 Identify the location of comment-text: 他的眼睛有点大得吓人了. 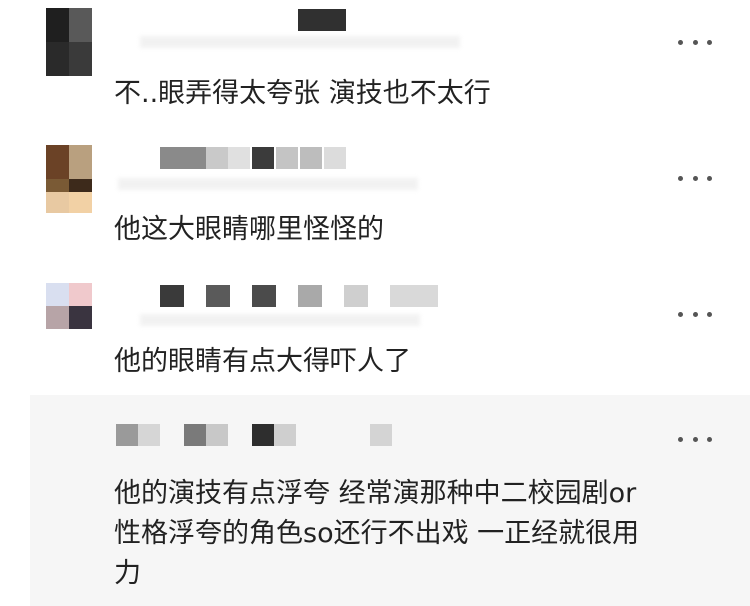
(262, 361).